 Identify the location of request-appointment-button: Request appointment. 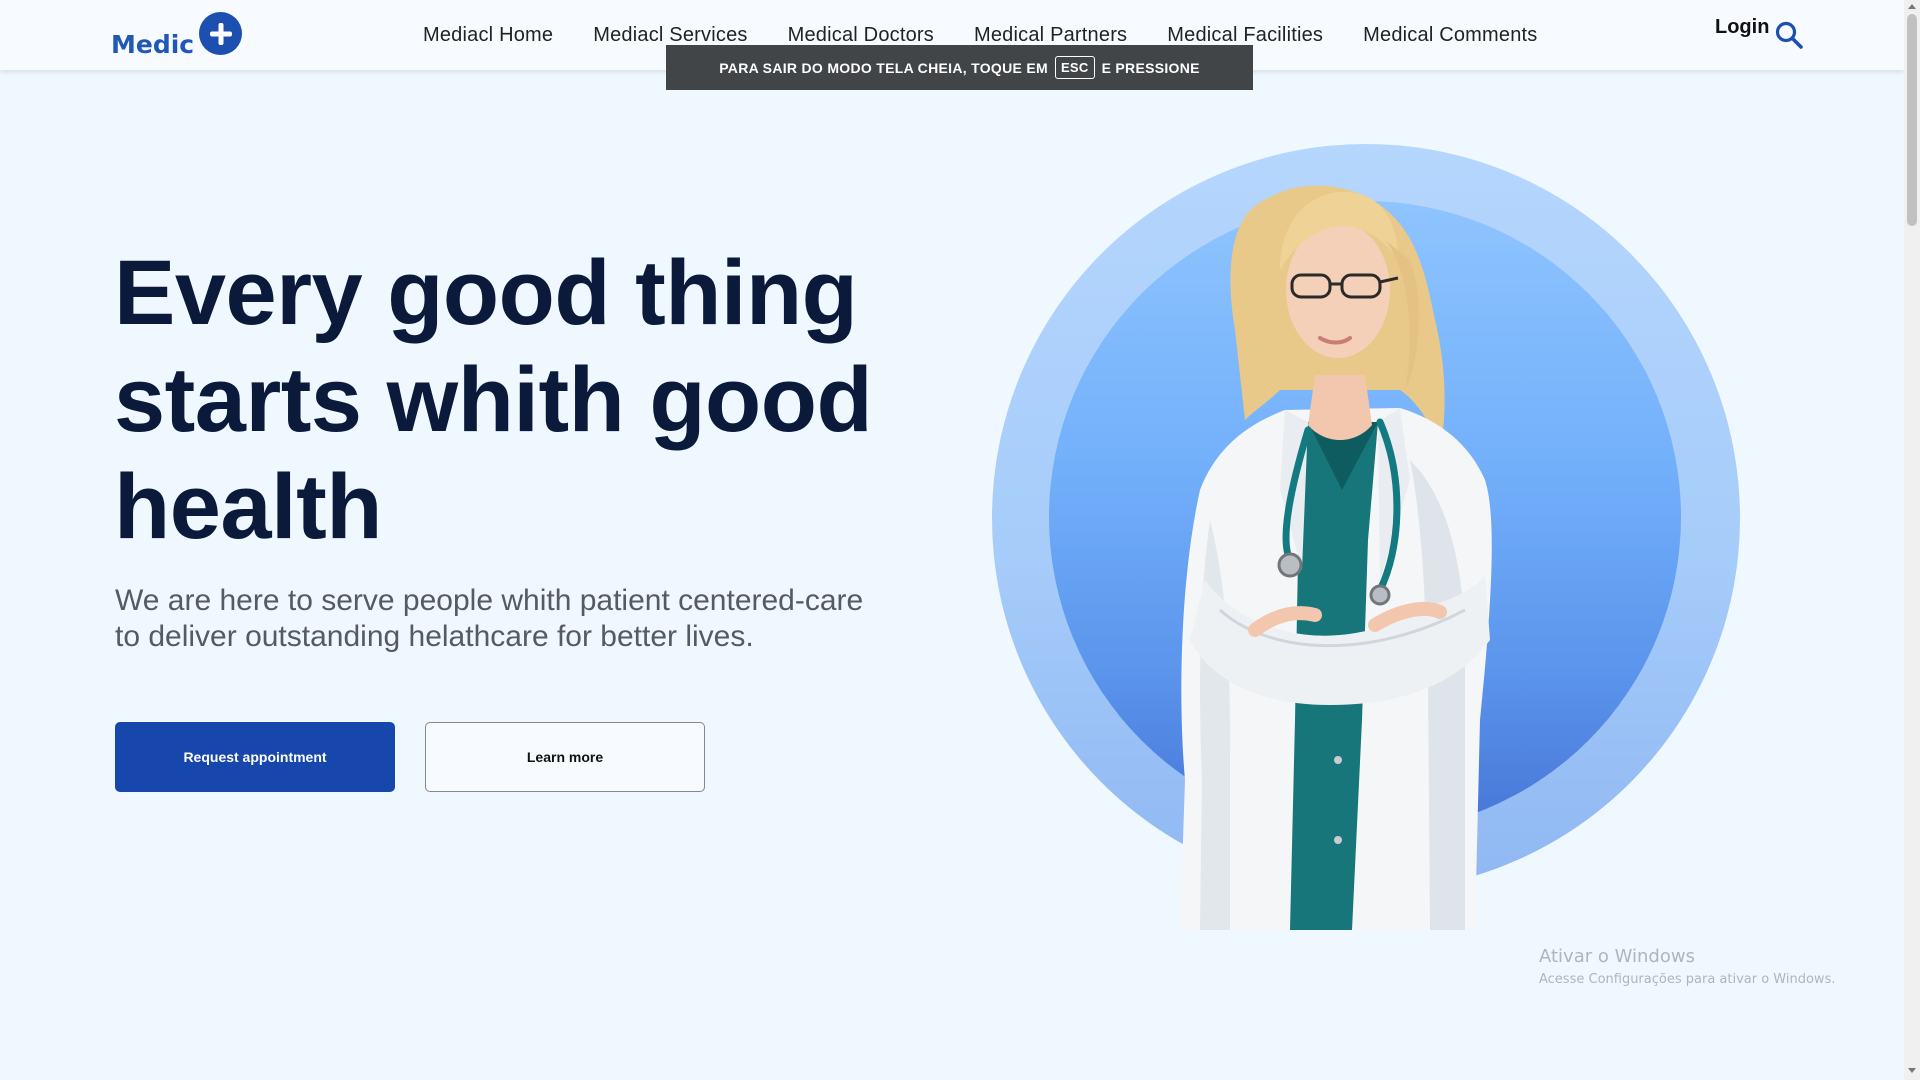
(255, 757).